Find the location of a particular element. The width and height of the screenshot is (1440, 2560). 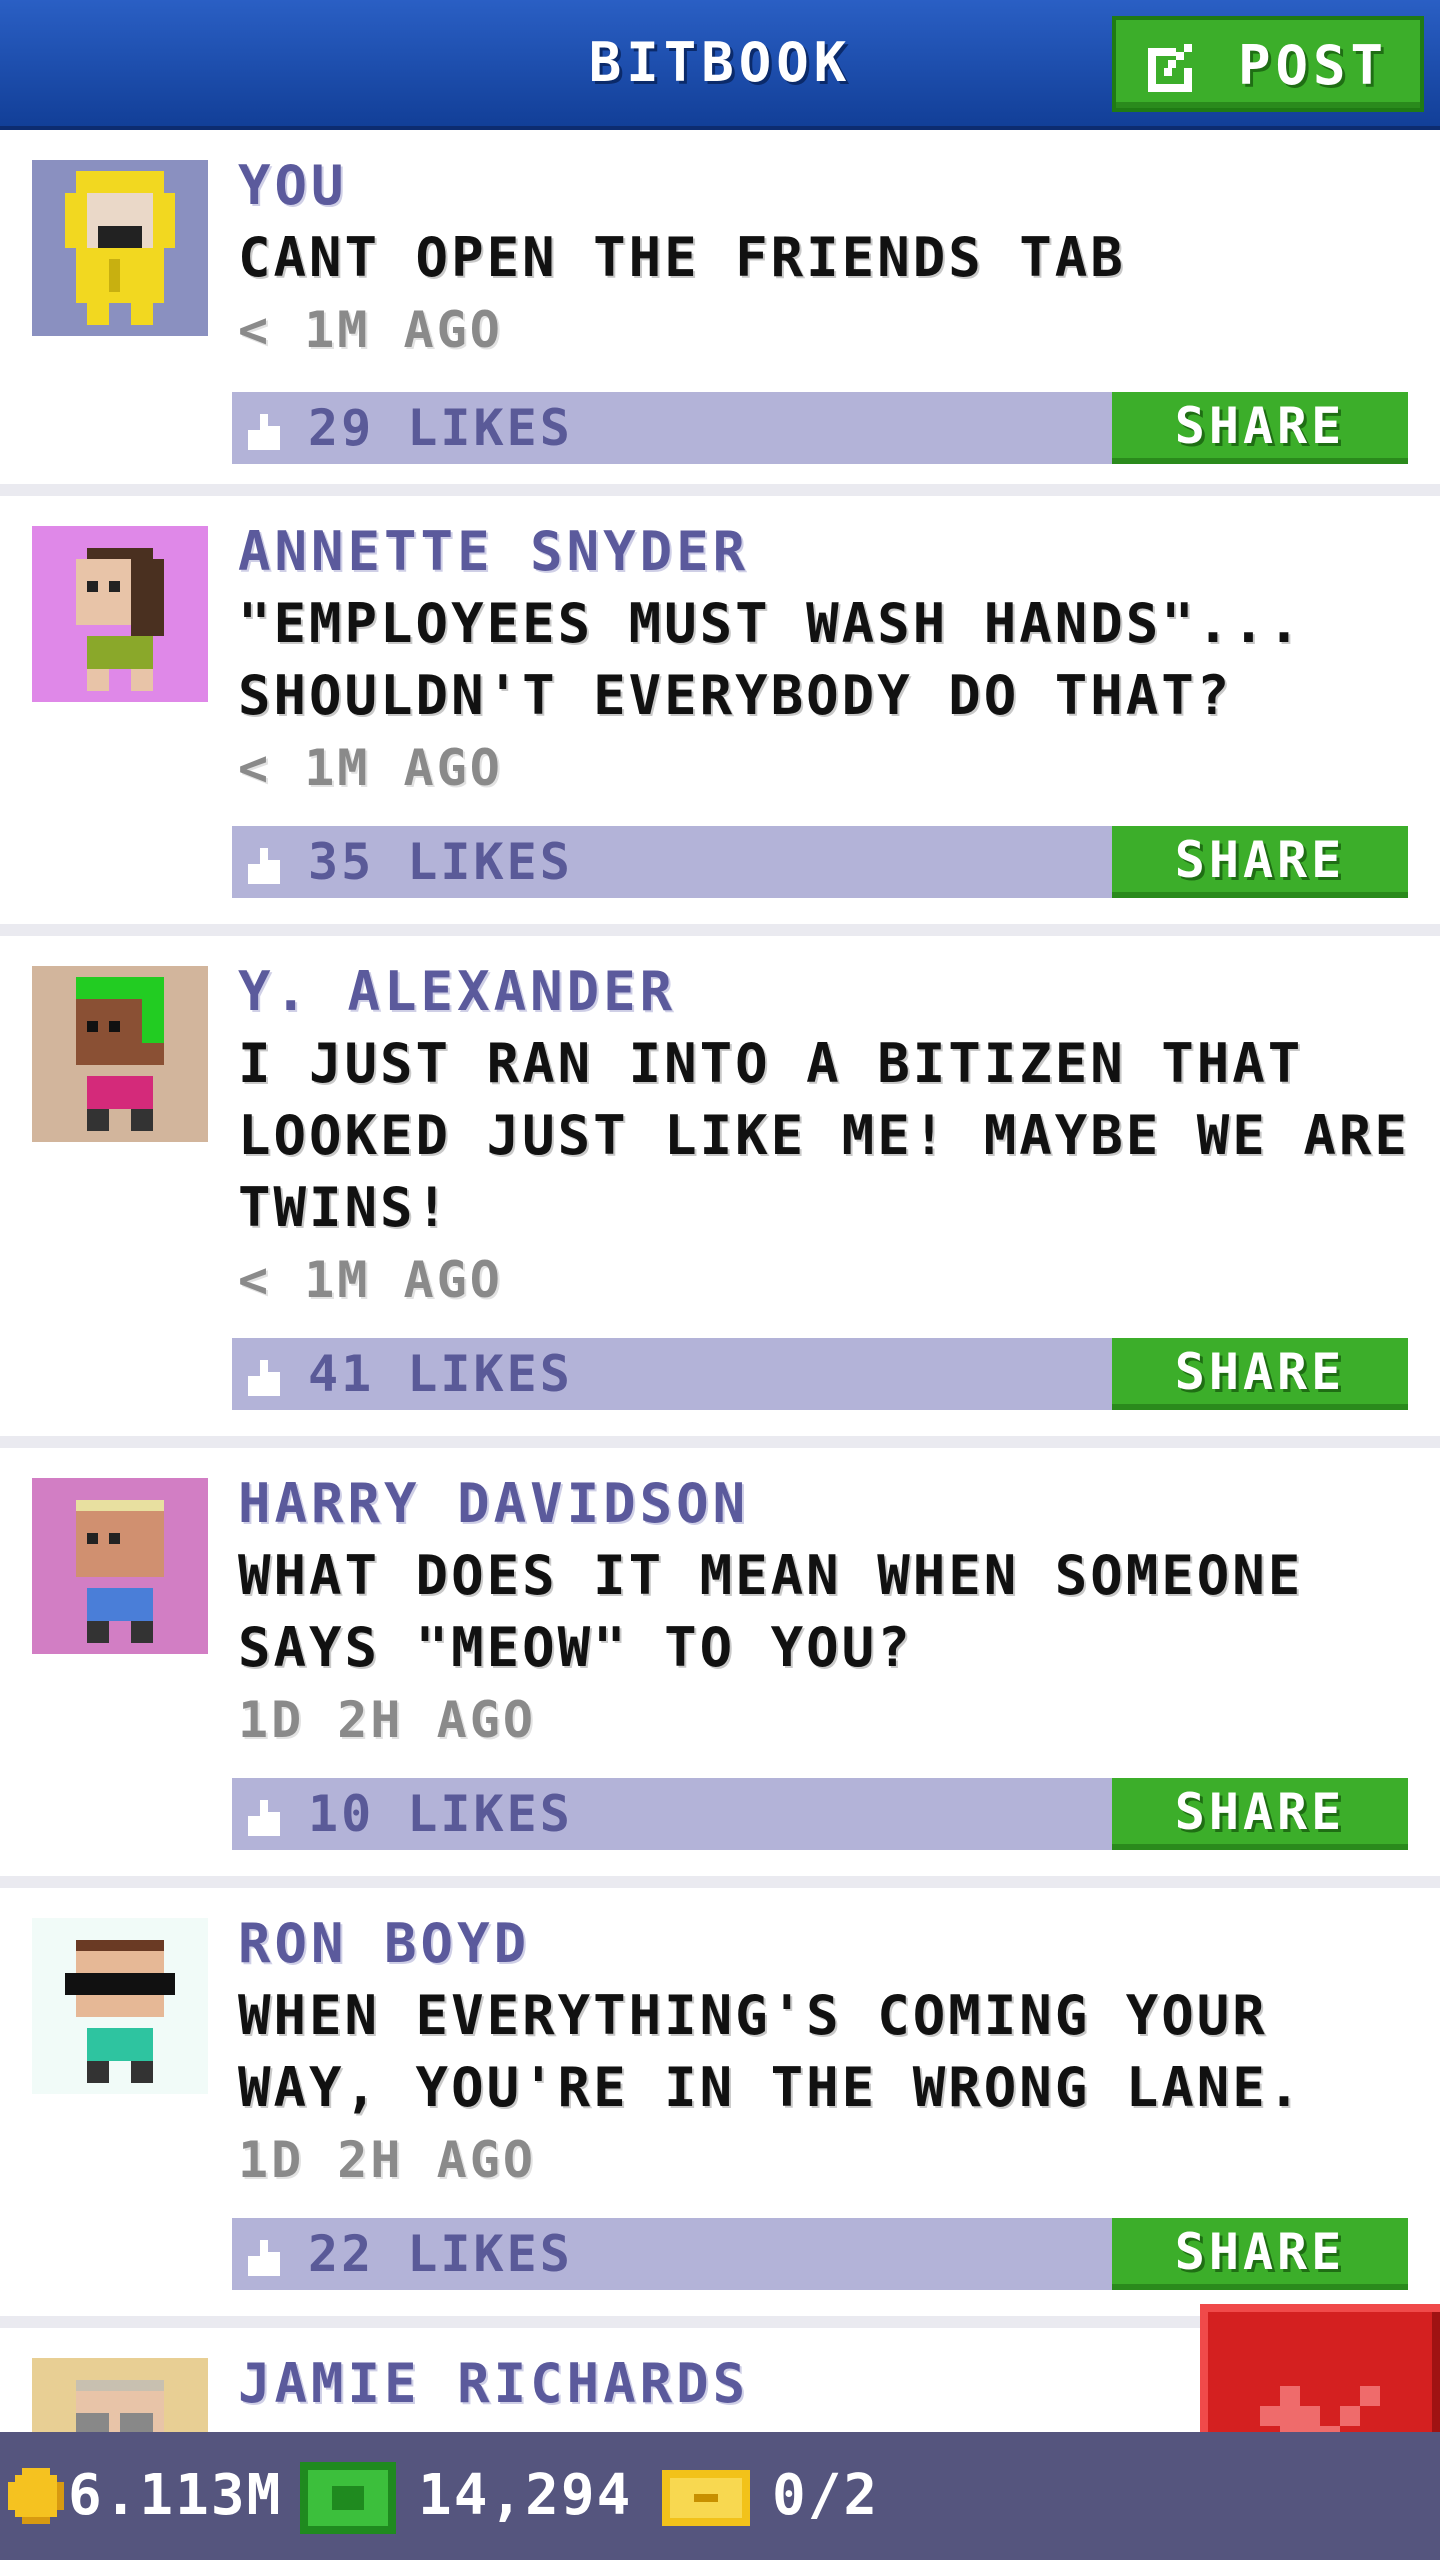

post-text: CANT OPEN THE FRIENDS TAB is located at coordinates (828, 258).